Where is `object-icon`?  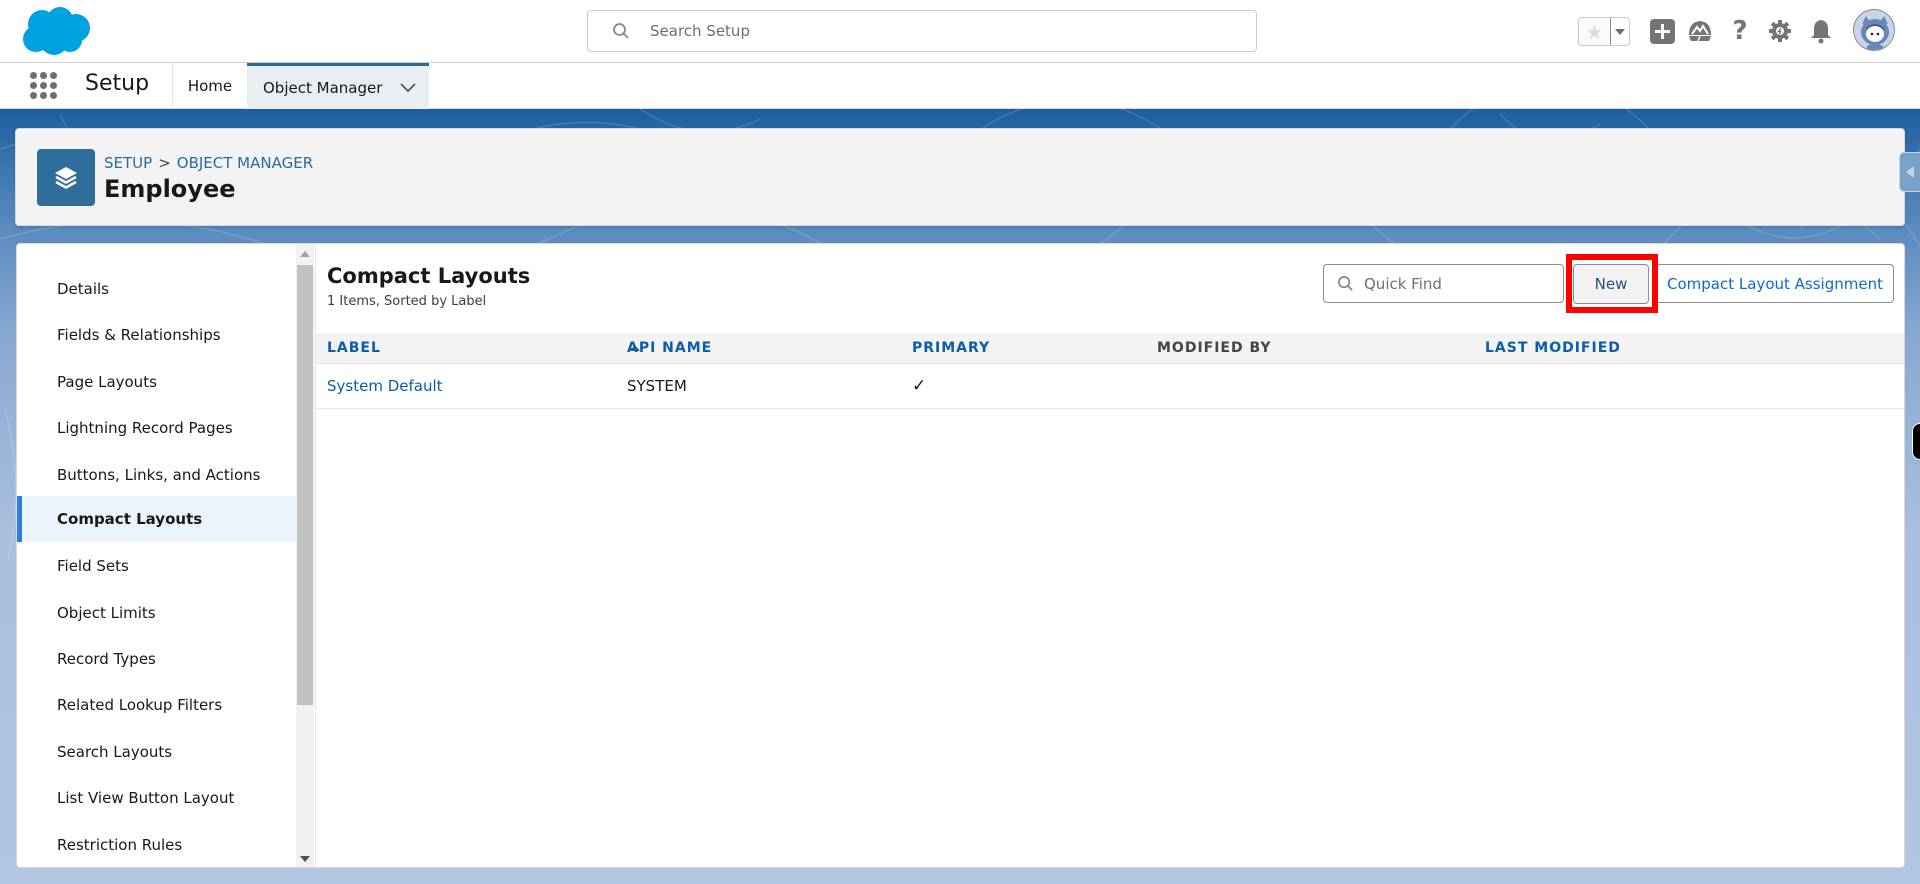 object-icon is located at coordinates (66, 177).